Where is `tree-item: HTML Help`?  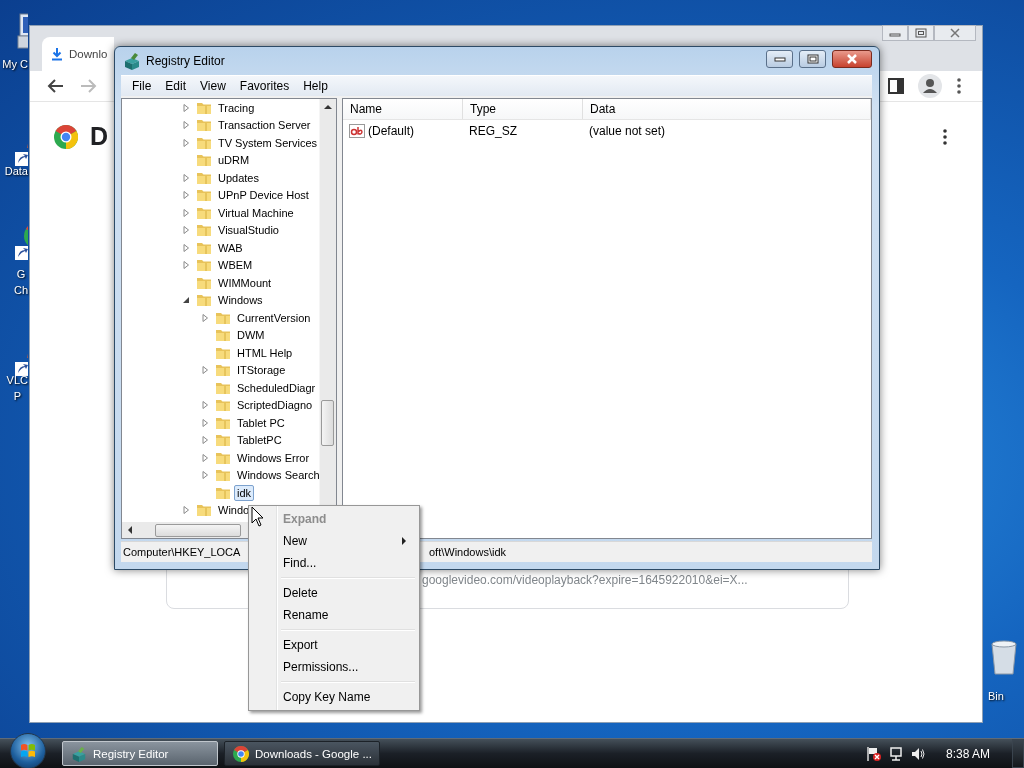 tree-item: HTML Help is located at coordinates (265, 352).